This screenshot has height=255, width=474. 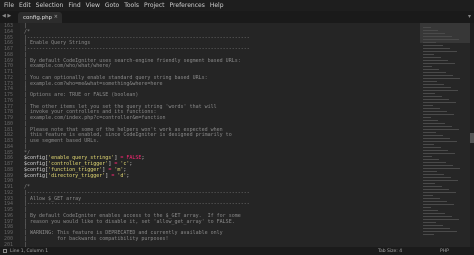 What do you see at coordinates (93, 5) in the screenshot?
I see `menu-view: View` at bounding box center [93, 5].